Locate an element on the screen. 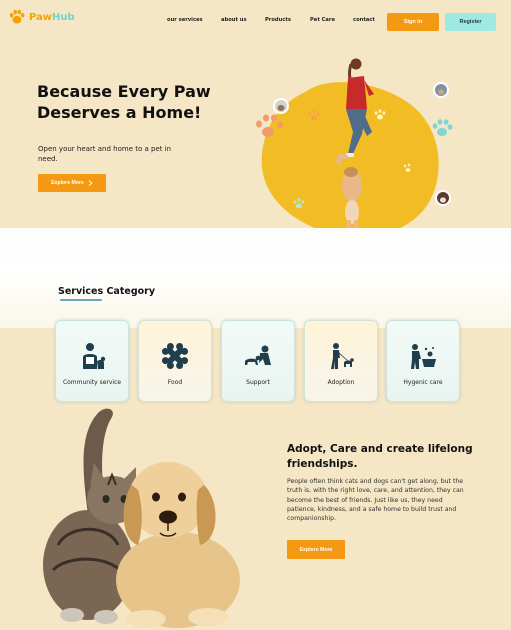  service-card-community: Community service is located at coordinates (92, 361).